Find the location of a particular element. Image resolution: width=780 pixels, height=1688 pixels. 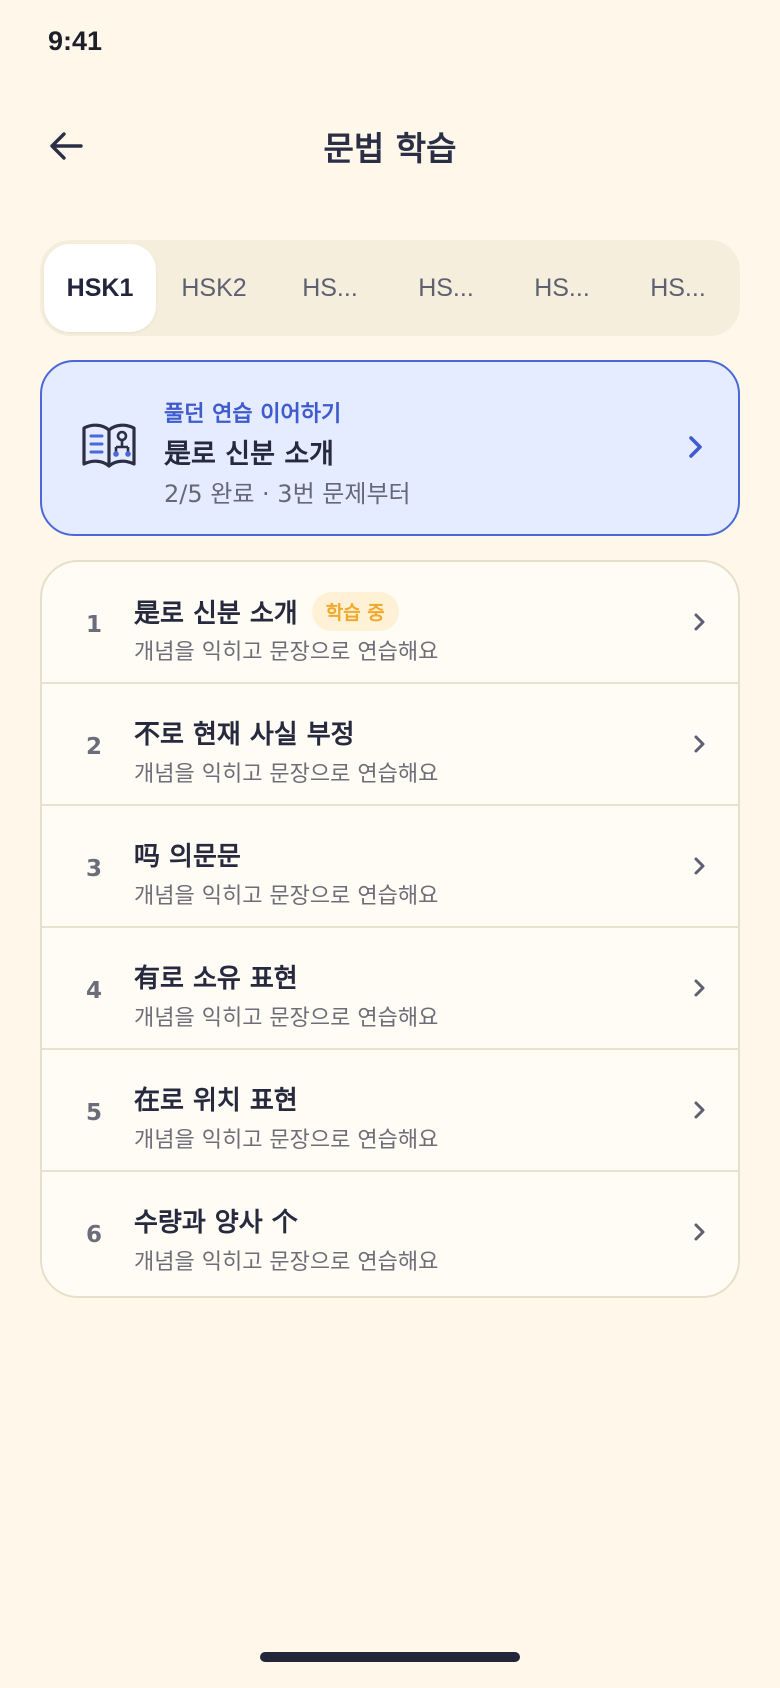

lesson-number: 5 is located at coordinates (93, 1113).